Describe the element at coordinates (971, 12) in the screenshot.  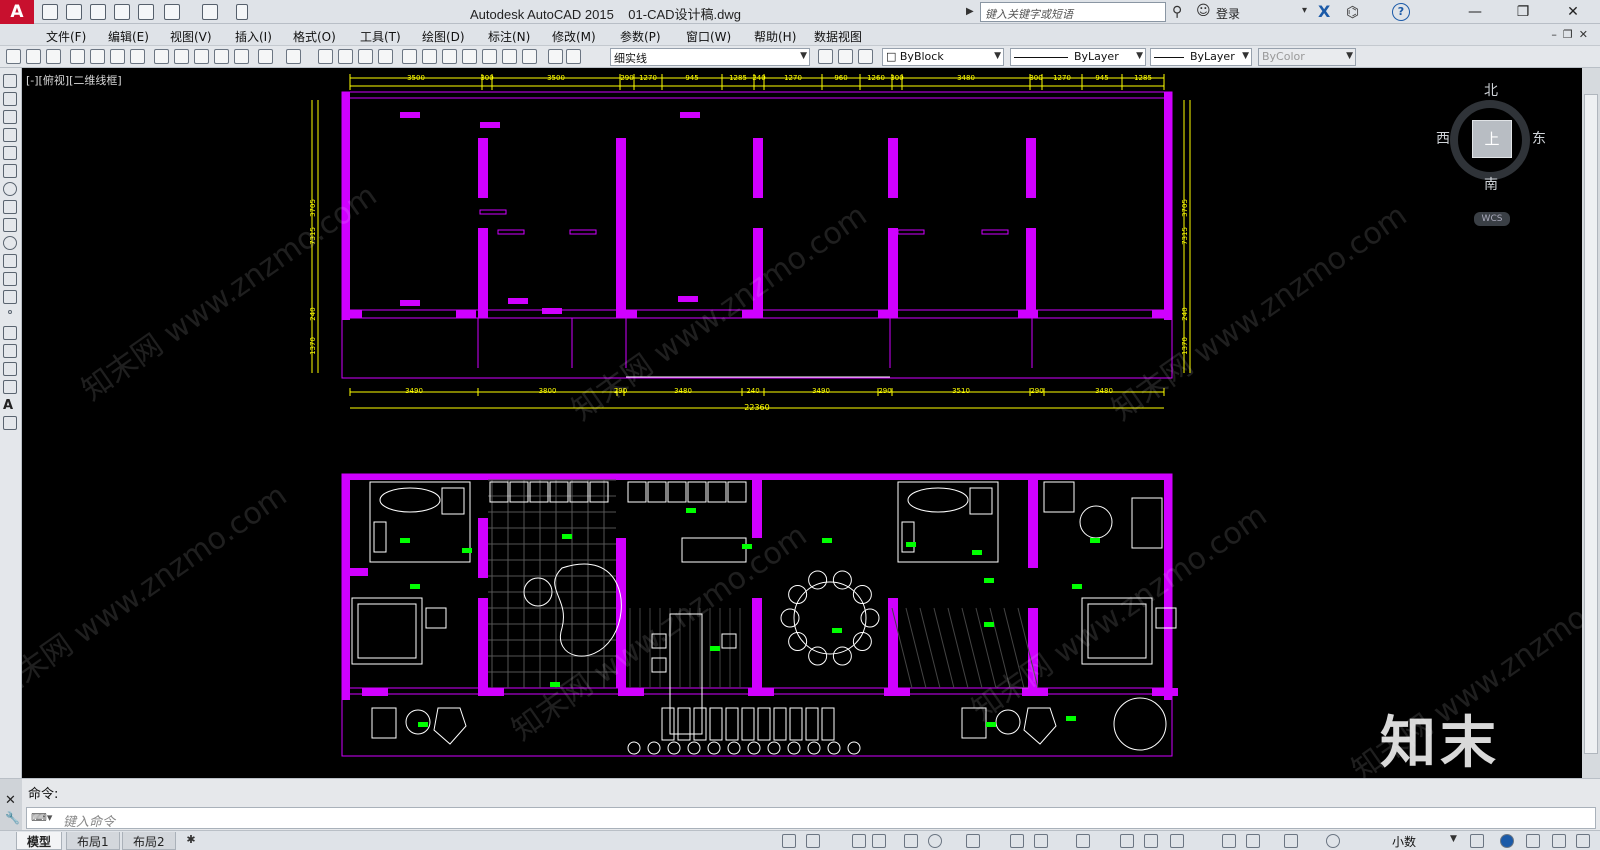
I see `search-expand-icon: ▶` at that location.